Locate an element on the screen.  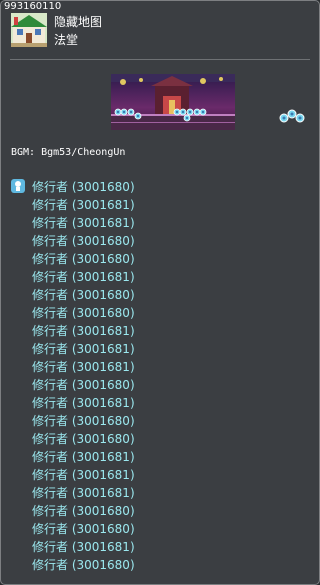
npc-marker-icon is located at coordinates (18, 186).